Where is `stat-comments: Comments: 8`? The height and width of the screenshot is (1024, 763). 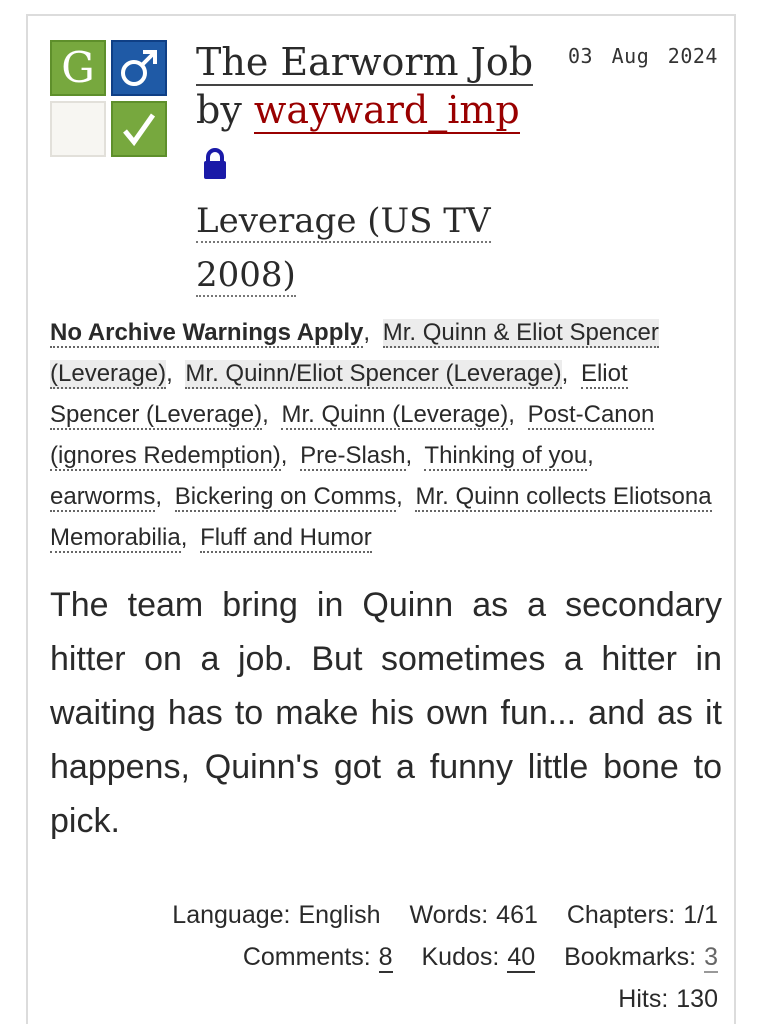 stat-comments: Comments: 8 is located at coordinates (317, 958).